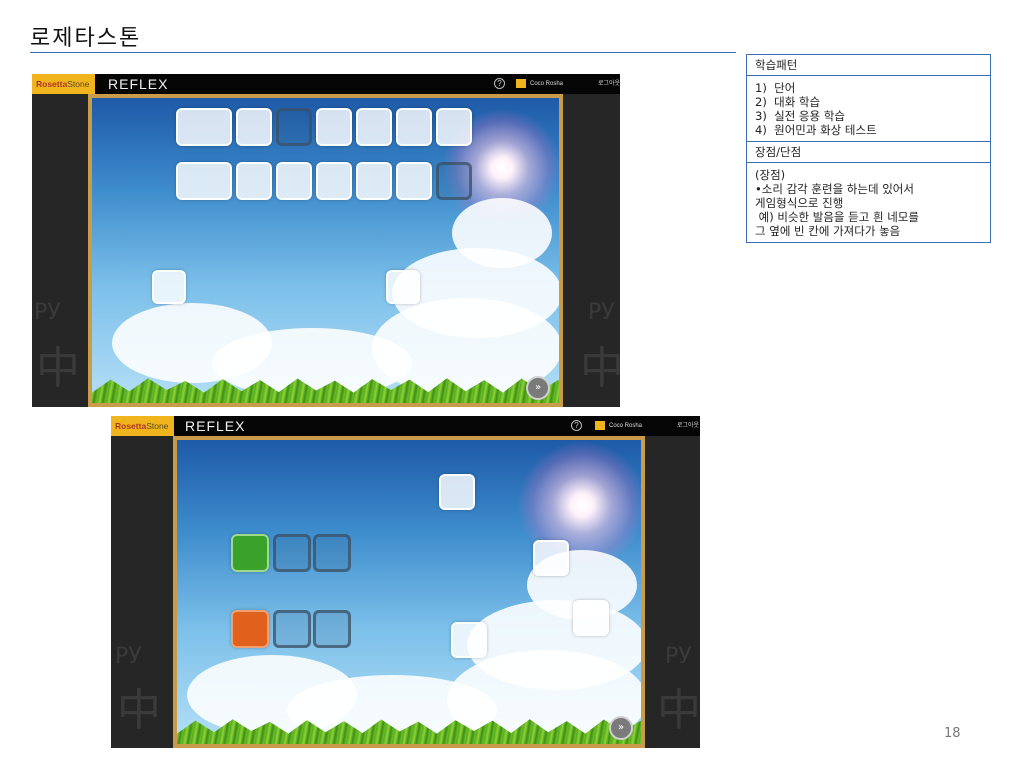  What do you see at coordinates (828, 231) in the screenshot?
I see `text-line: 그 옆에 빈 칸에 가져다가 놓음` at bounding box center [828, 231].